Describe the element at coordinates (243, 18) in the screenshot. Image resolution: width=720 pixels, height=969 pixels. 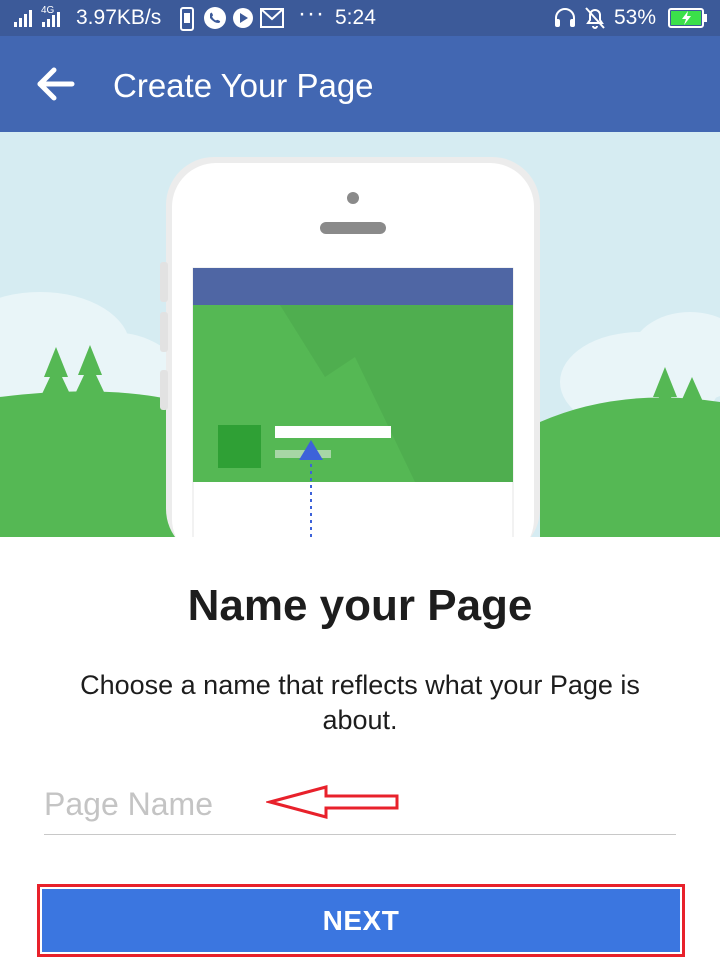
I see `play-icon` at that location.